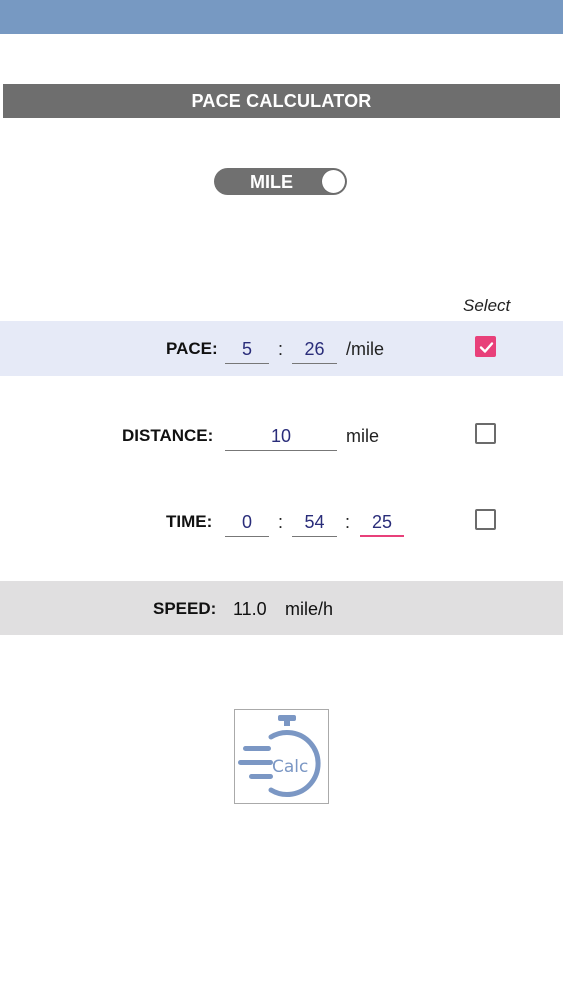 This screenshot has height=1000, width=563. What do you see at coordinates (271, 182) in the screenshot?
I see `unit-toggle-label: MILE` at bounding box center [271, 182].